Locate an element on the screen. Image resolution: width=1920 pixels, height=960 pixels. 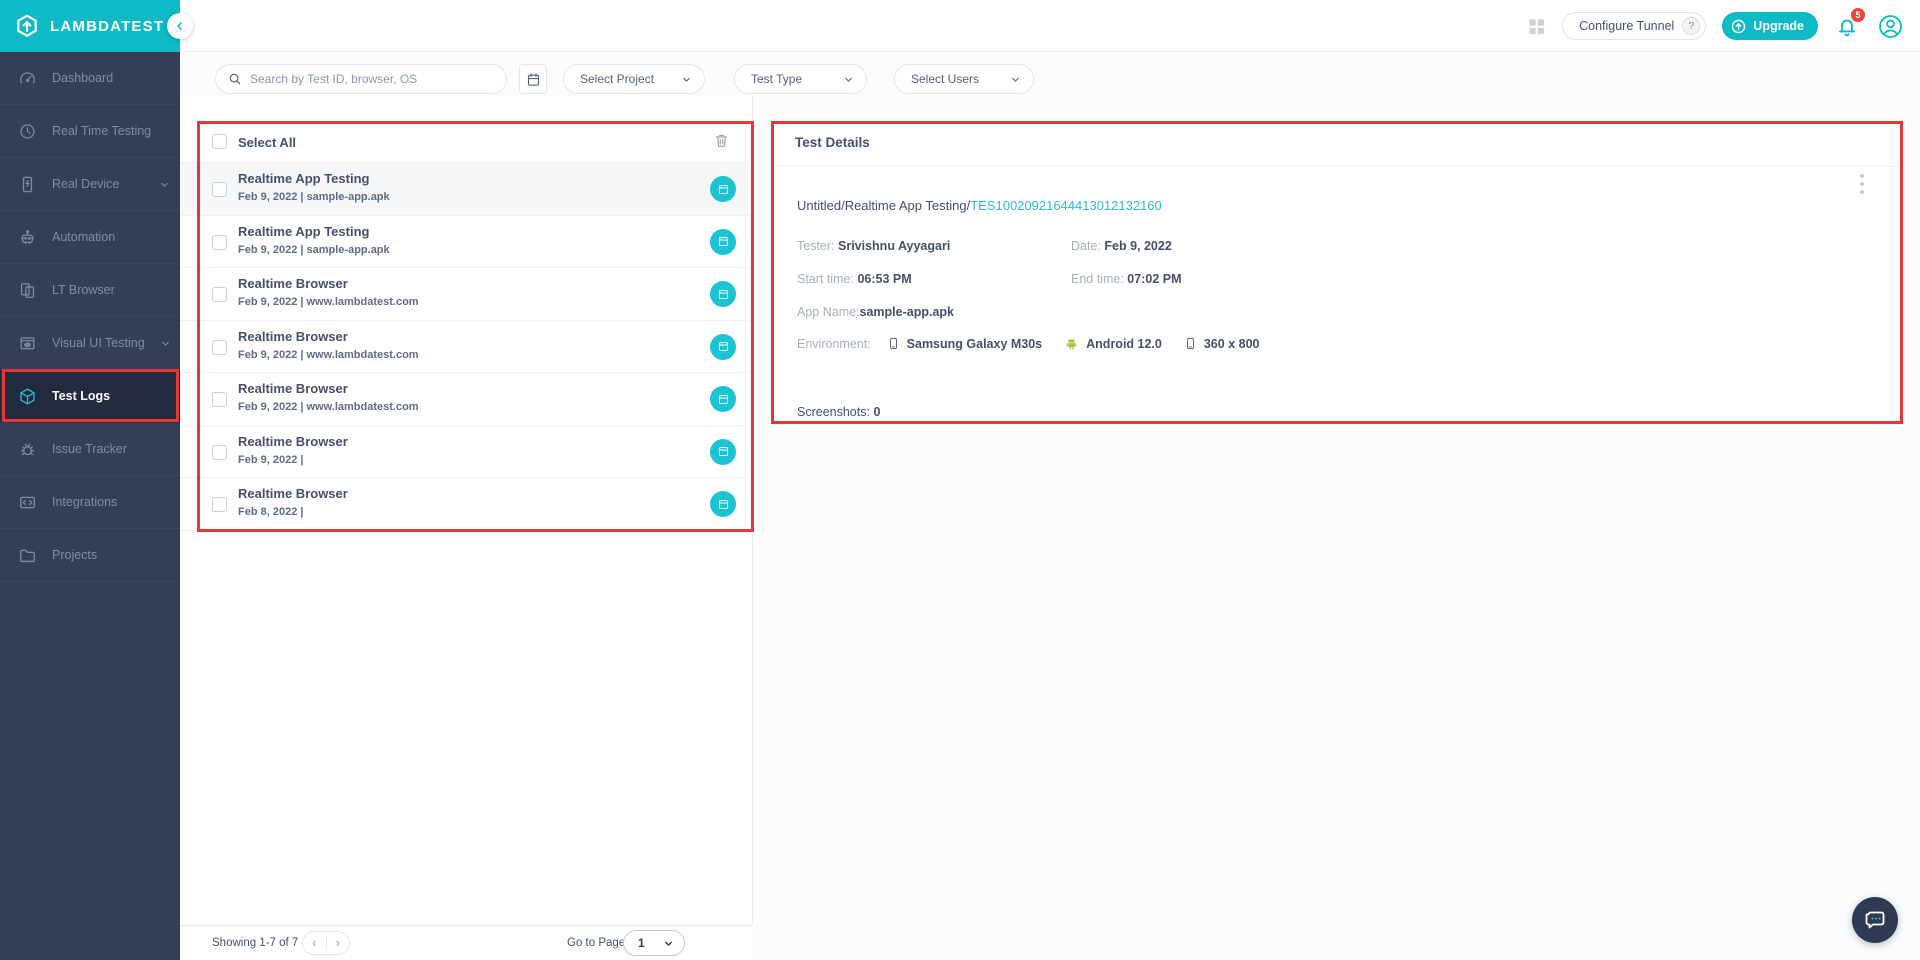
screenshots-value: 0 is located at coordinates (877, 412).